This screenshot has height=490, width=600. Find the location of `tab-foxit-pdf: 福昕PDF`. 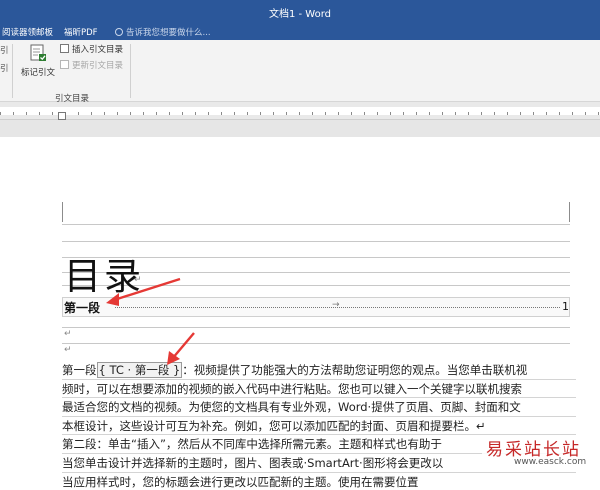

tab-foxit-pdf: 福昕PDF is located at coordinates (81, 32).